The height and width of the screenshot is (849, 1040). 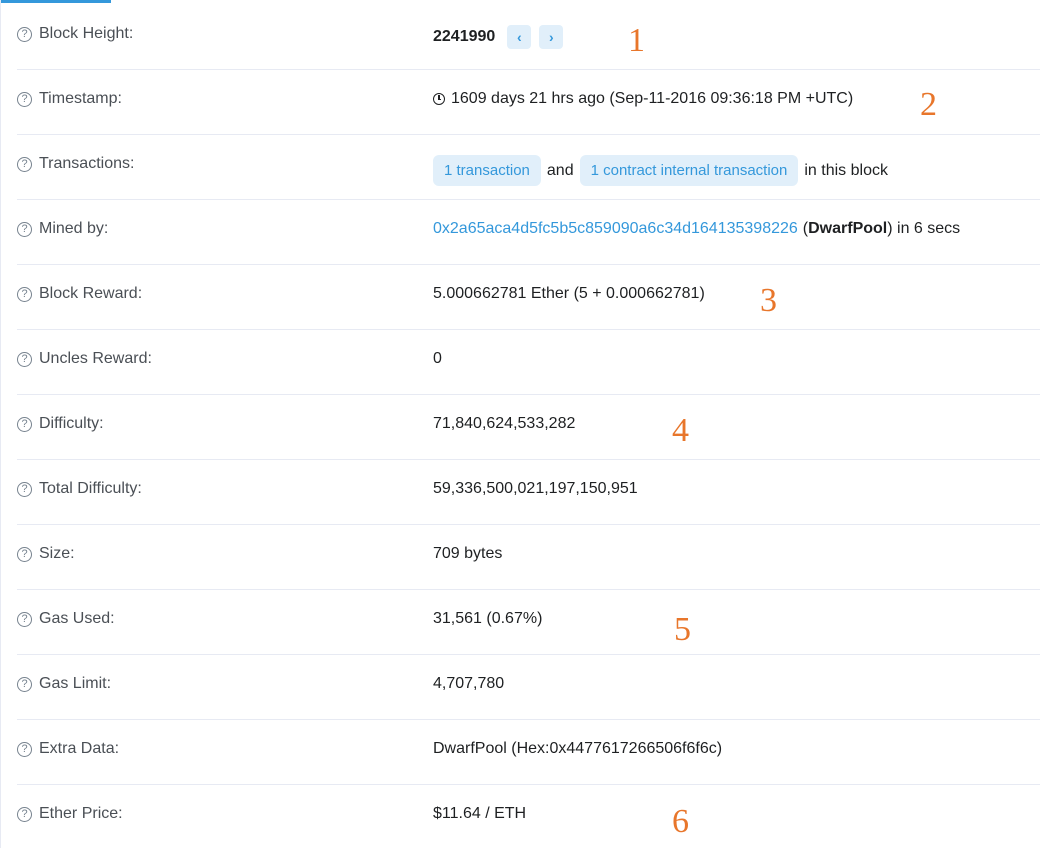 I want to click on prev-block-button: ‹, so click(x=519, y=37).